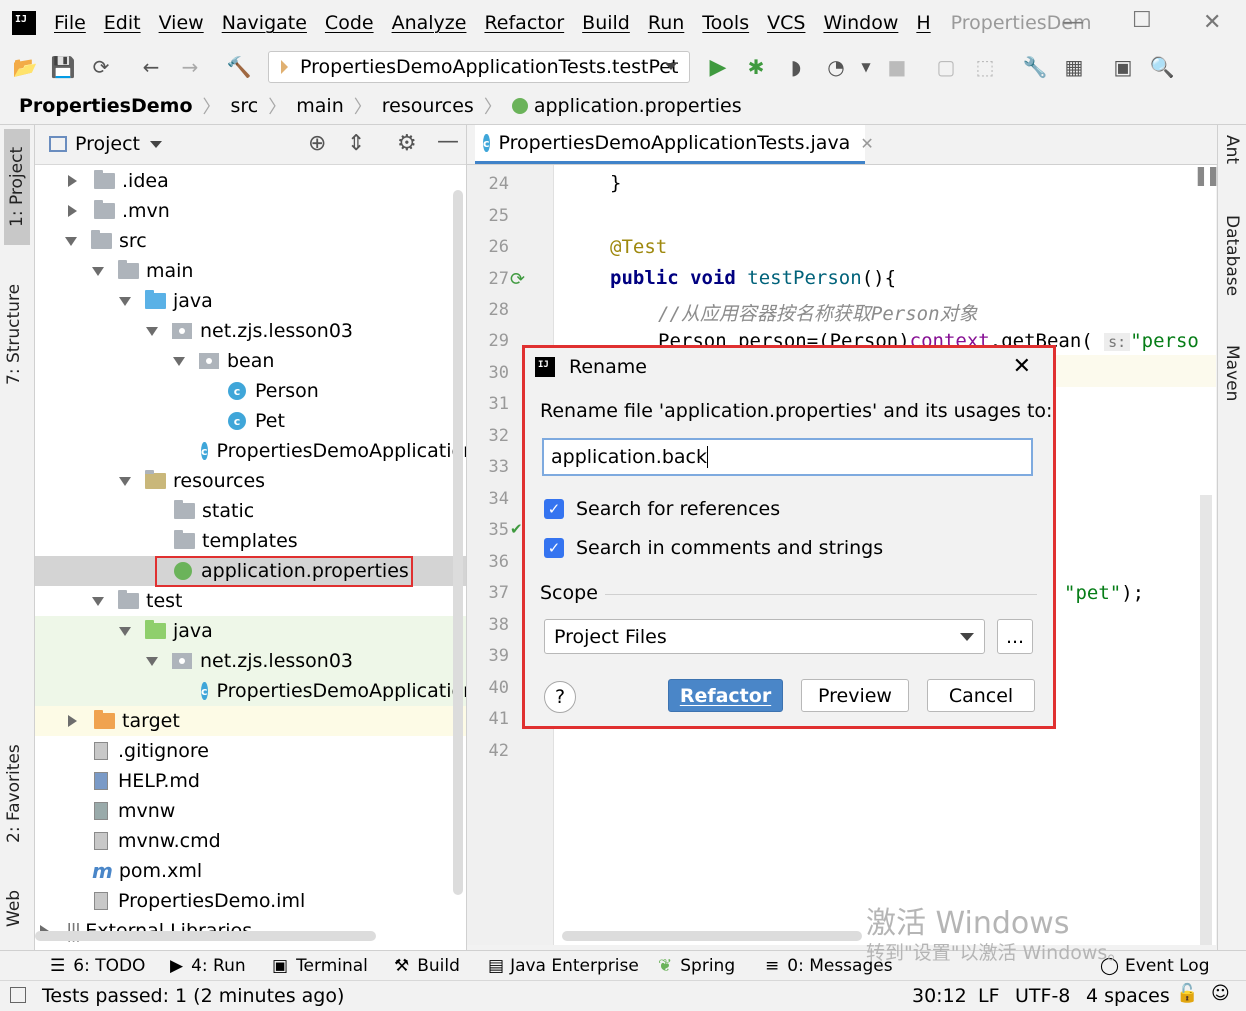  I want to click on tab-build: ⚒ Build, so click(427, 966).